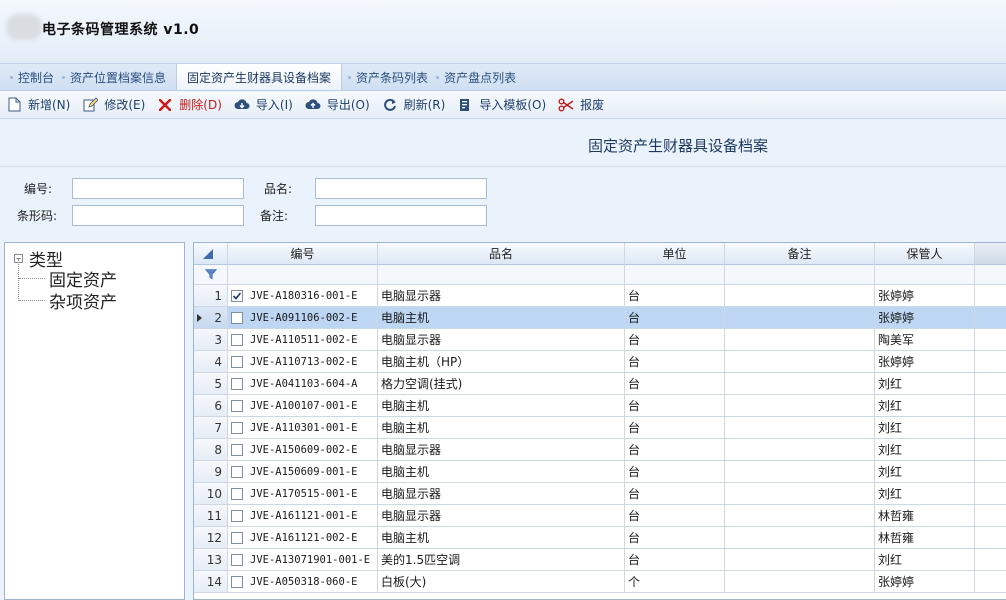  I want to click on table-row: 6 JVE-A100107-001-E 电脑主机台 刘红, so click(600, 406).